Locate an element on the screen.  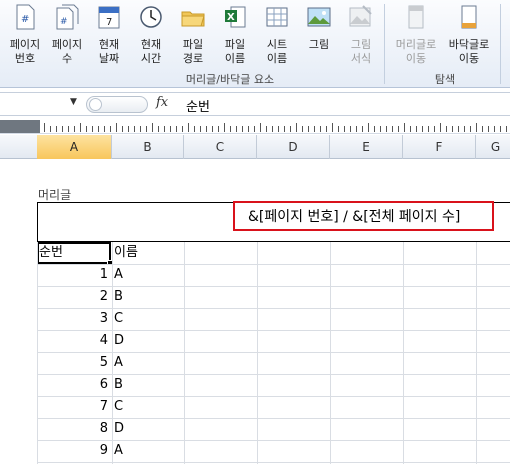
svg-text: 7 is located at coordinates (109, 22).